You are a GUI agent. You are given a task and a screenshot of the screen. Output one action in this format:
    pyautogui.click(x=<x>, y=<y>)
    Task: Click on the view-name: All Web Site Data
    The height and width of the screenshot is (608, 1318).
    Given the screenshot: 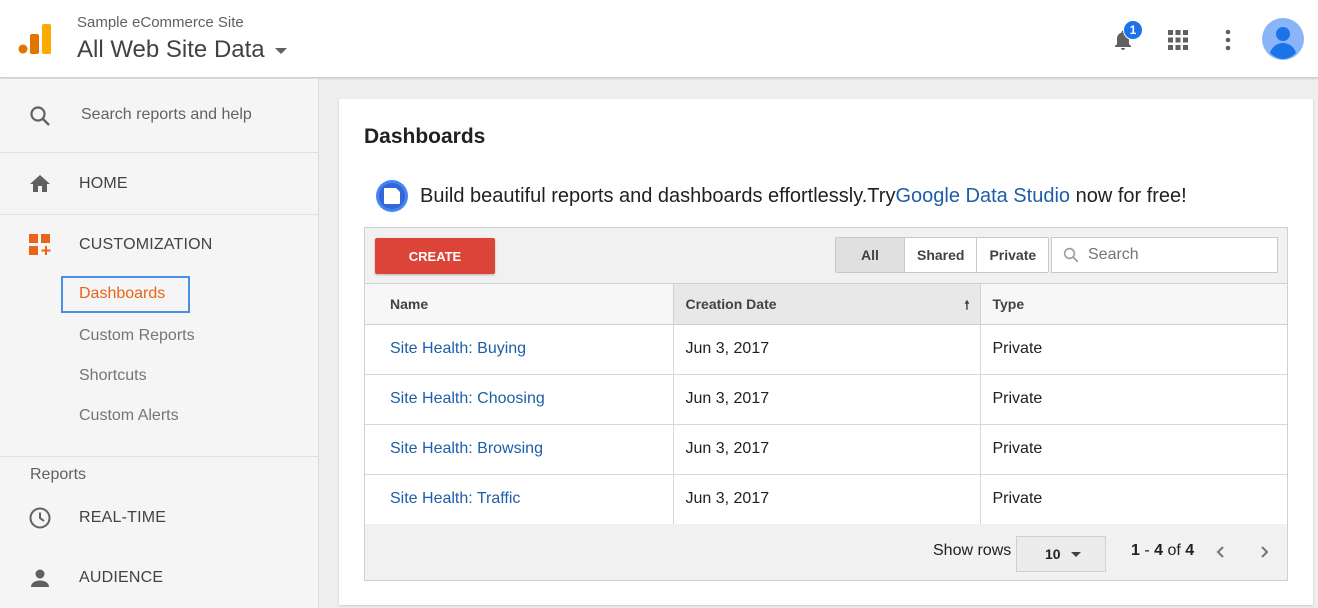 What is the action you would take?
    pyautogui.click(x=171, y=49)
    